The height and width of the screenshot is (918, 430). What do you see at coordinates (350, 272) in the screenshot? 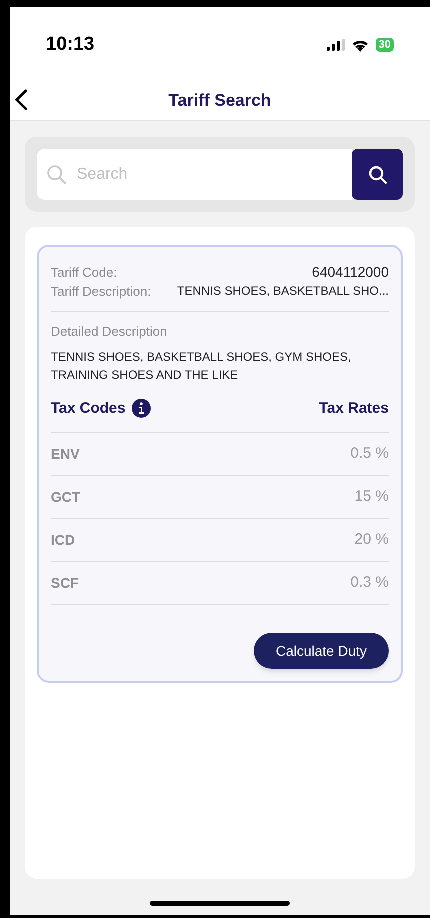
I see `tariff-code: 6404112000` at bounding box center [350, 272].